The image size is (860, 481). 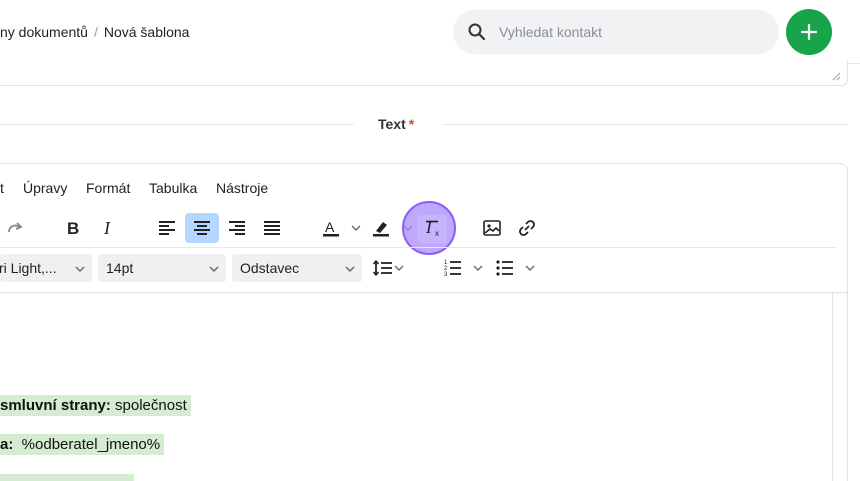 I want to click on redo-icon, so click(x=15, y=227).